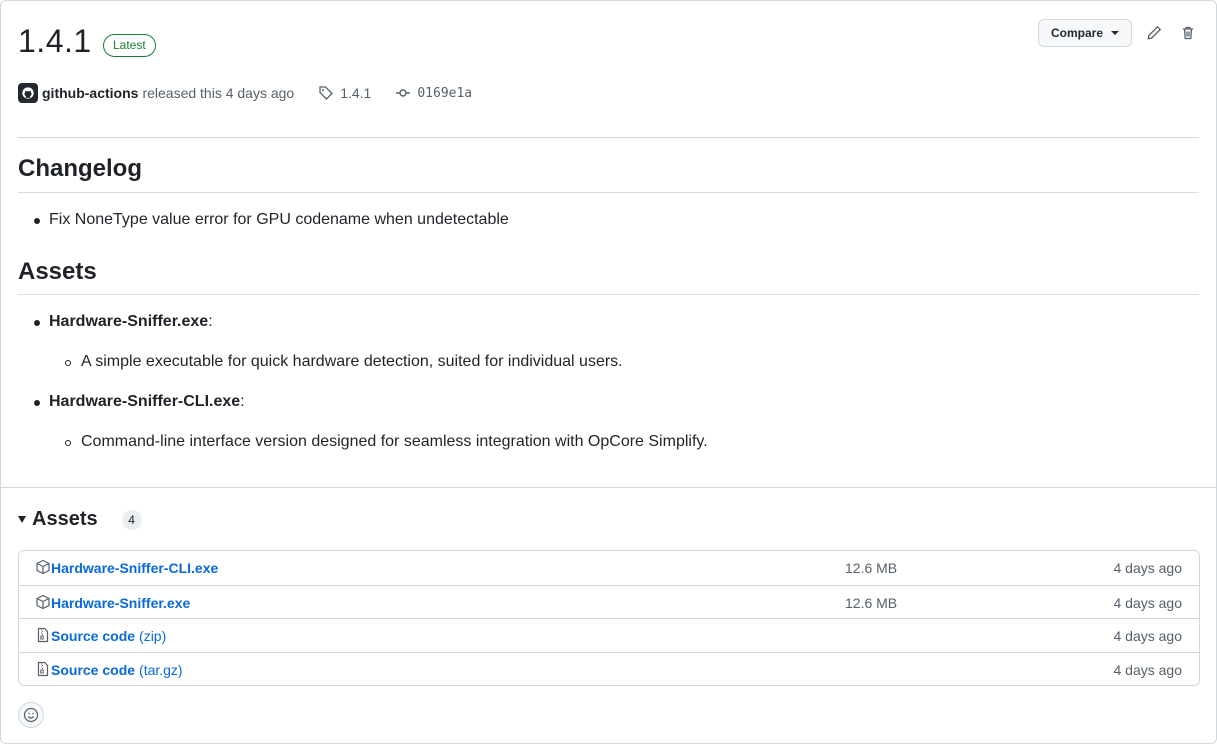 The image size is (1217, 744). I want to click on compare-label: Compare, so click(1076, 33).